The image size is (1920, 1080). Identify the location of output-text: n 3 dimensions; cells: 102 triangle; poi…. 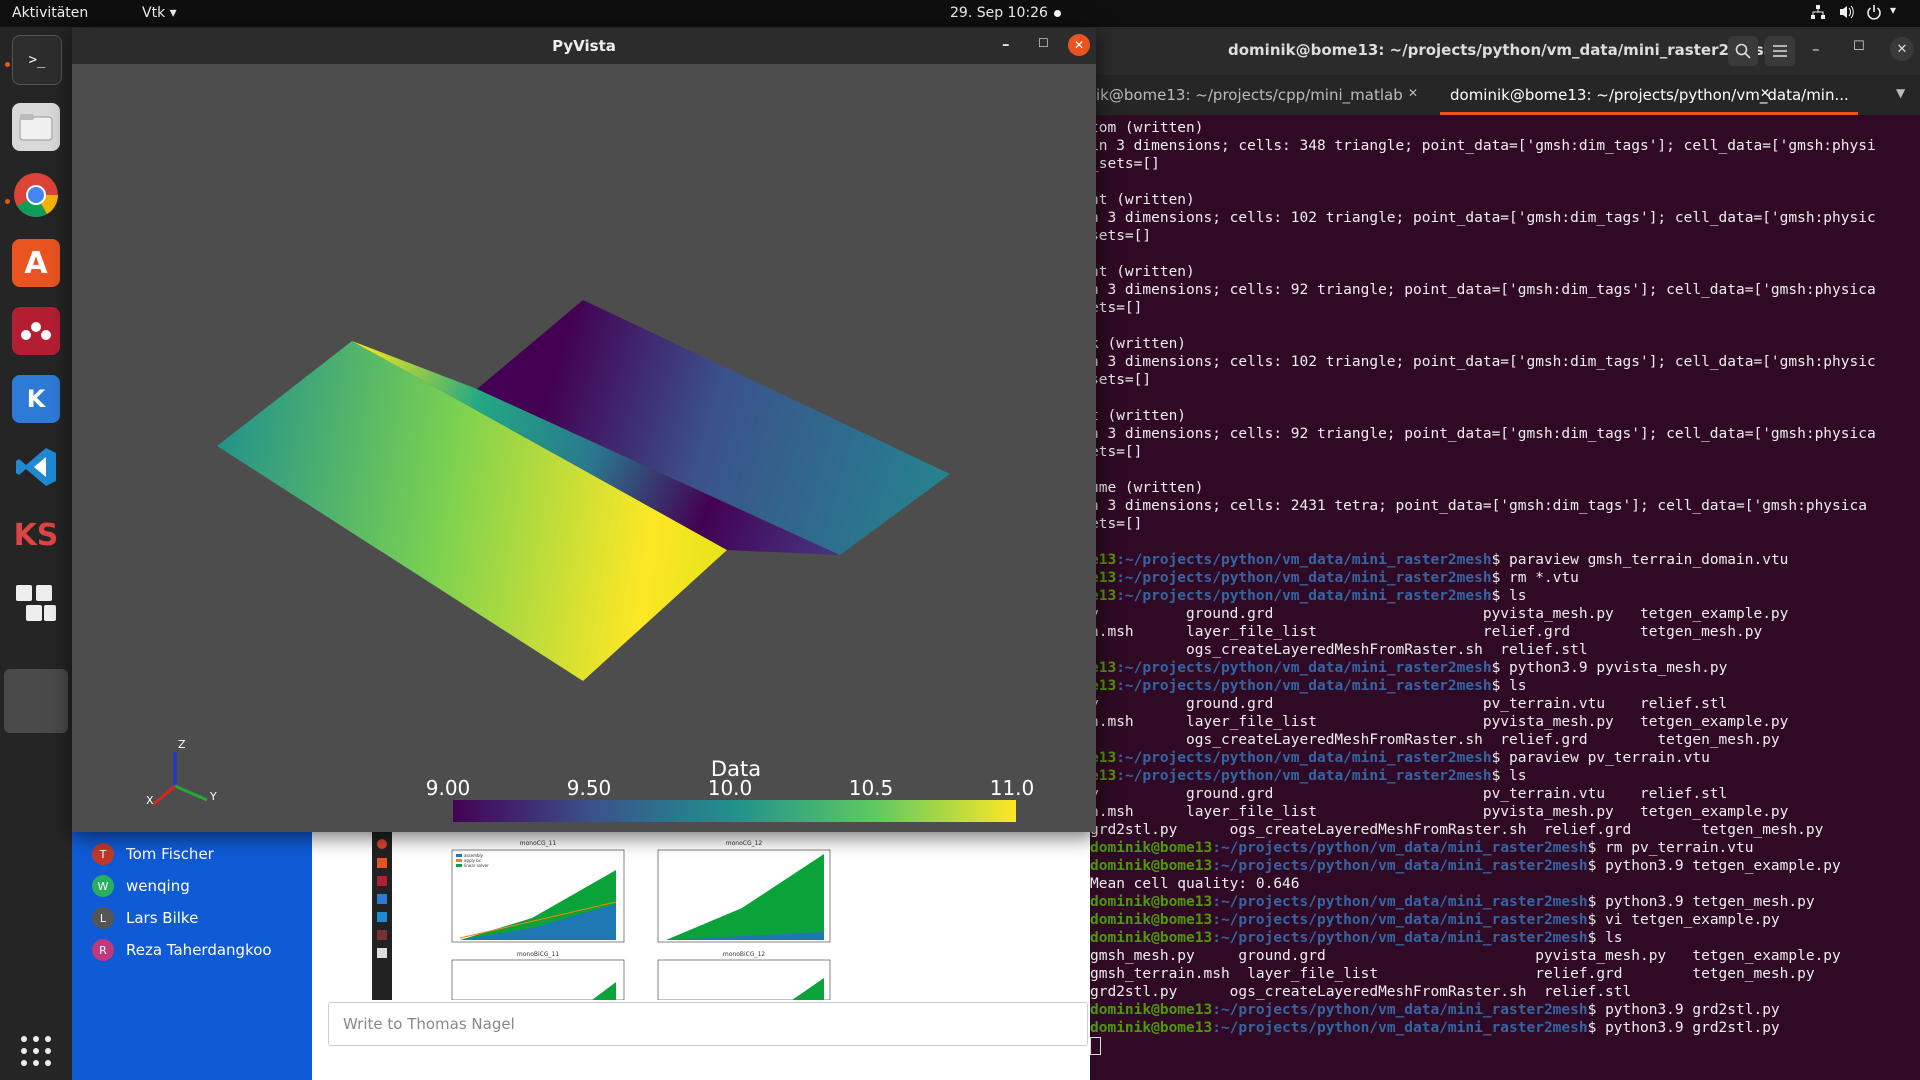
(1483, 218).